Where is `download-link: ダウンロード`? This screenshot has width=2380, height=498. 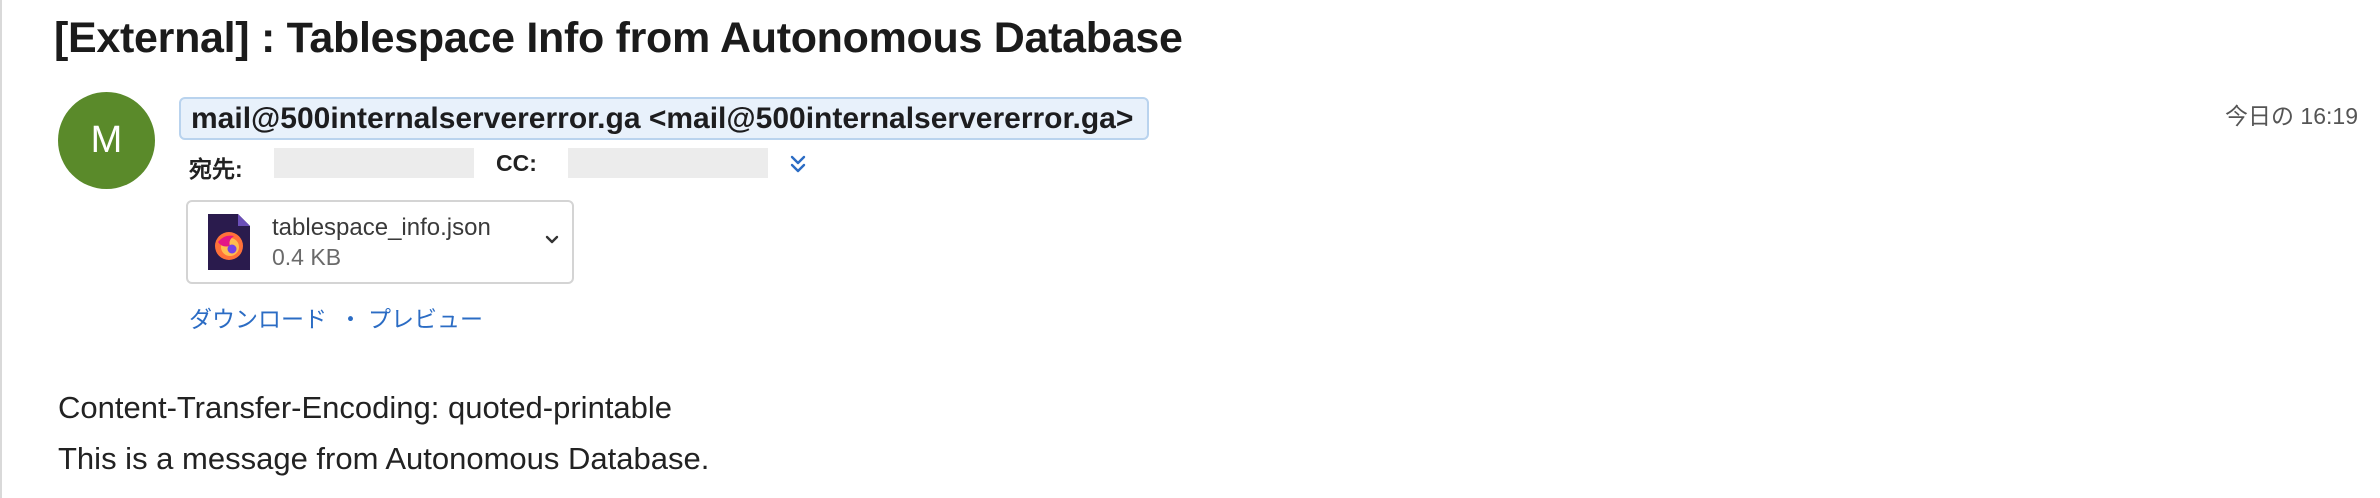
download-link: ダウンロード is located at coordinates (258, 319).